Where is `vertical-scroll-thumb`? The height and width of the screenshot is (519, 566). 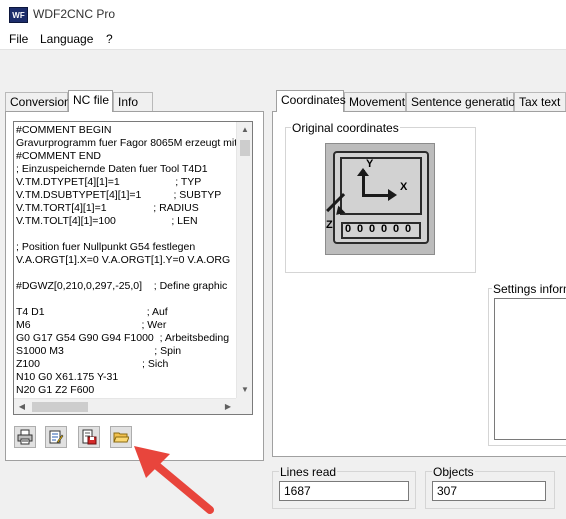
vertical-scroll-thumb is located at coordinates (245, 148).